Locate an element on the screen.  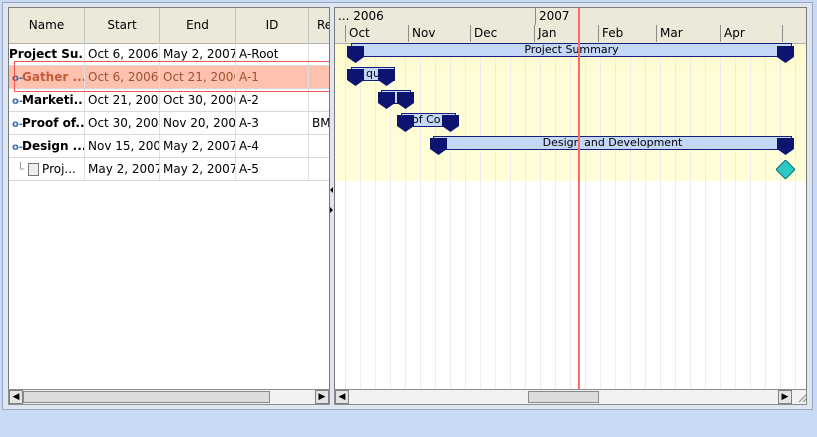
cell-end: Oct 30, 2006 is located at coordinates (198, 100).